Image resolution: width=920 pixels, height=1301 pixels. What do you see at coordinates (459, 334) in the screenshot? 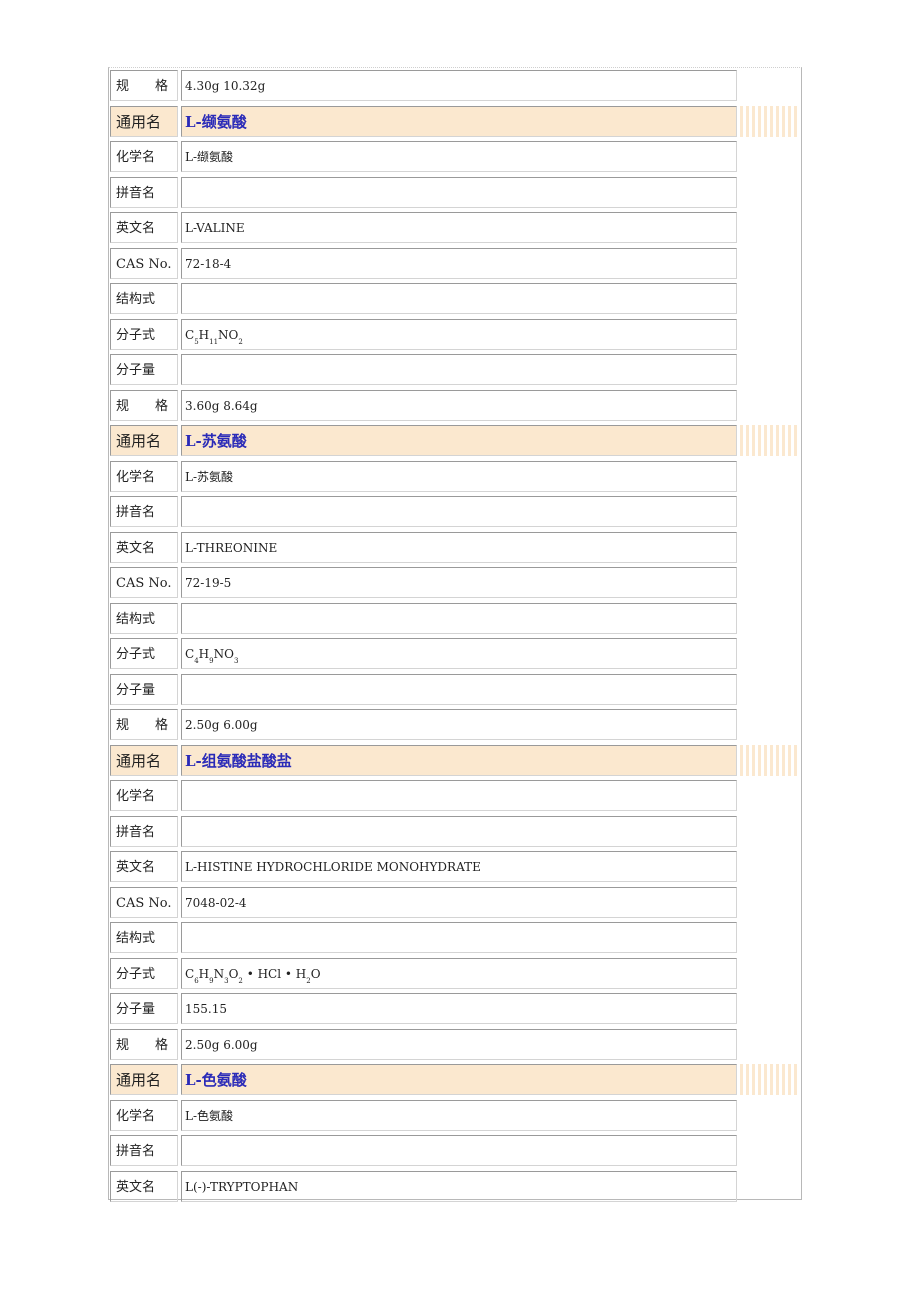
I see `row-value: C5H11NO2` at bounding box center [459, 334].